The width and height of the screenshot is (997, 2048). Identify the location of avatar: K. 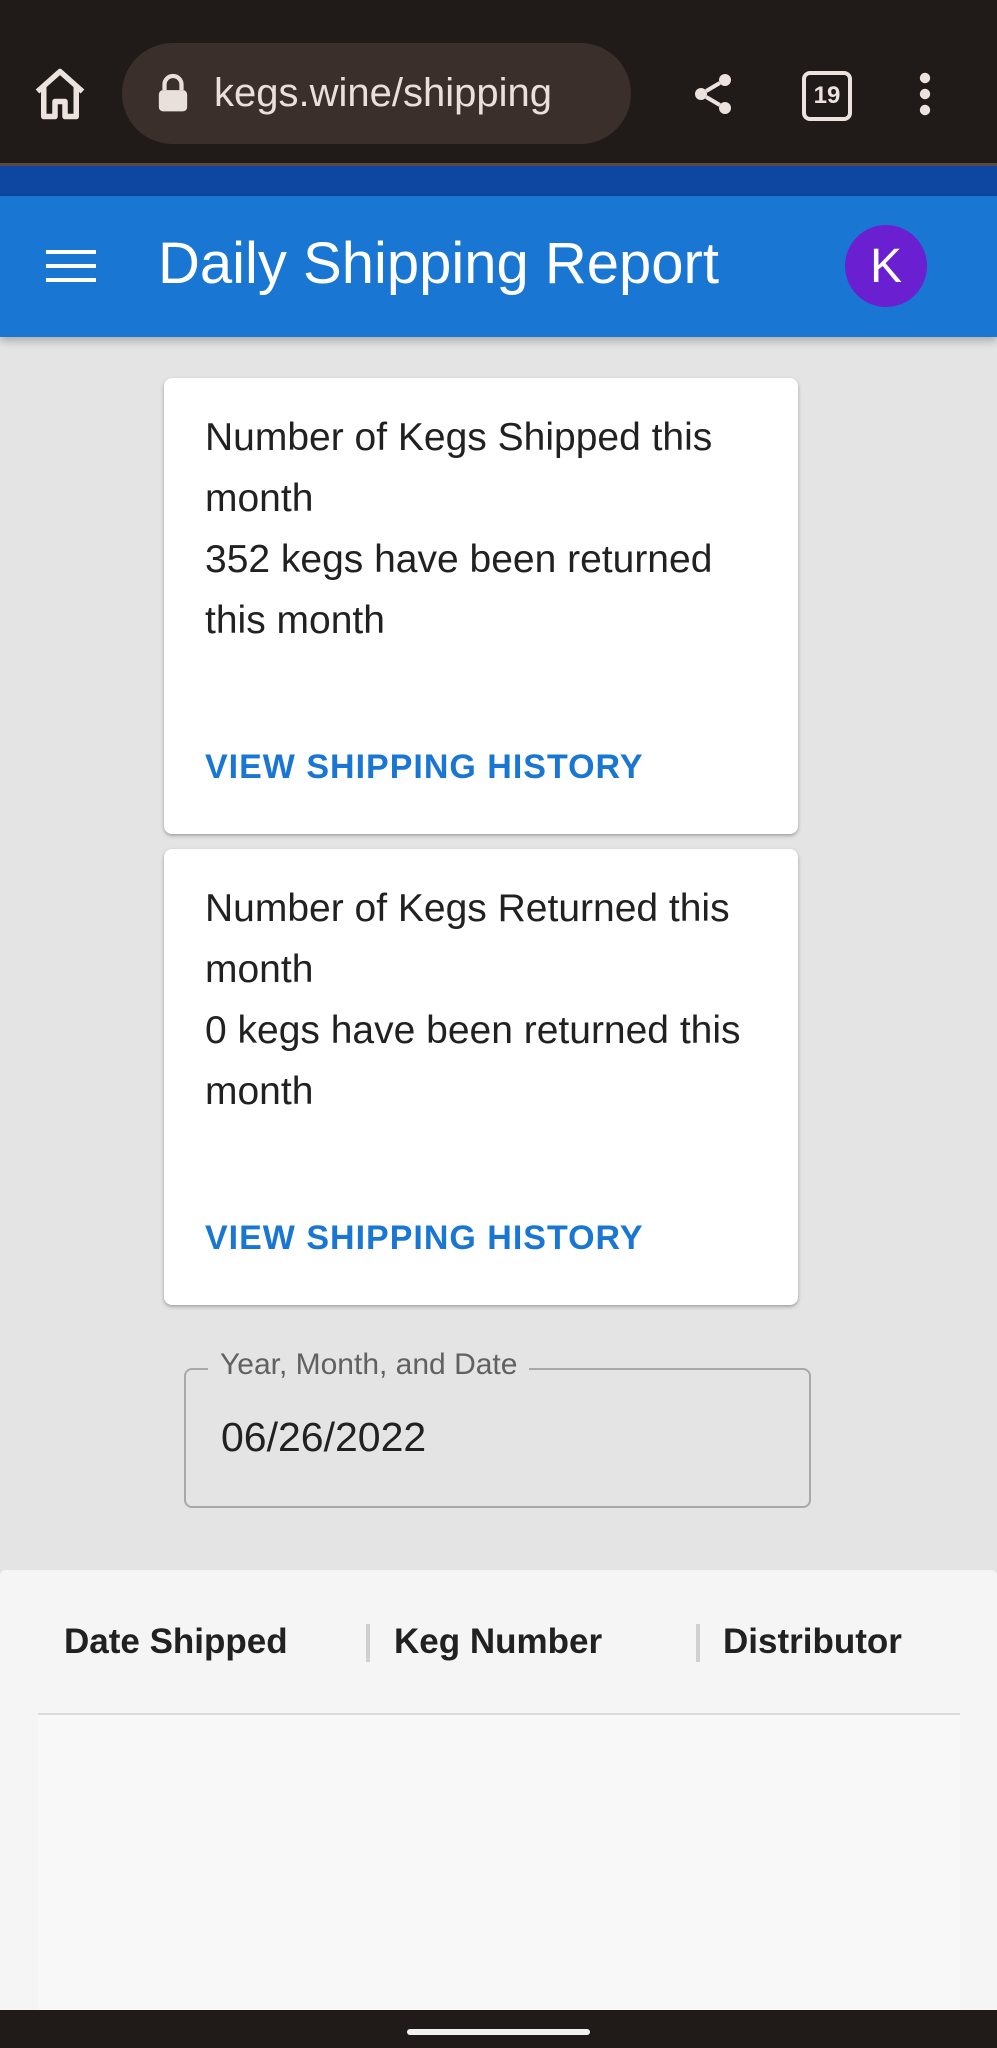
(886, 266).